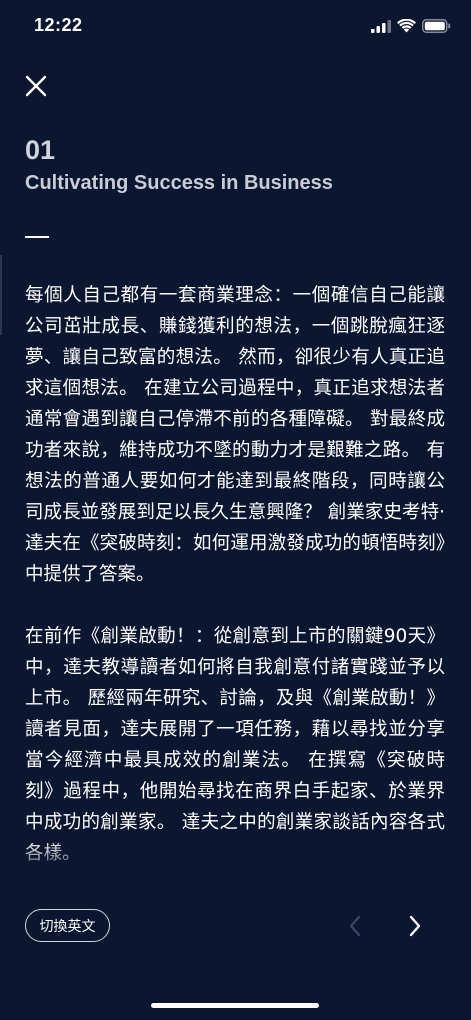 Image resolution: width=471 pixels, height=1020 pixels. Describe the element at coordinates (381, 26) in the screenshot. I see `cellular-signal-icon` at that location.